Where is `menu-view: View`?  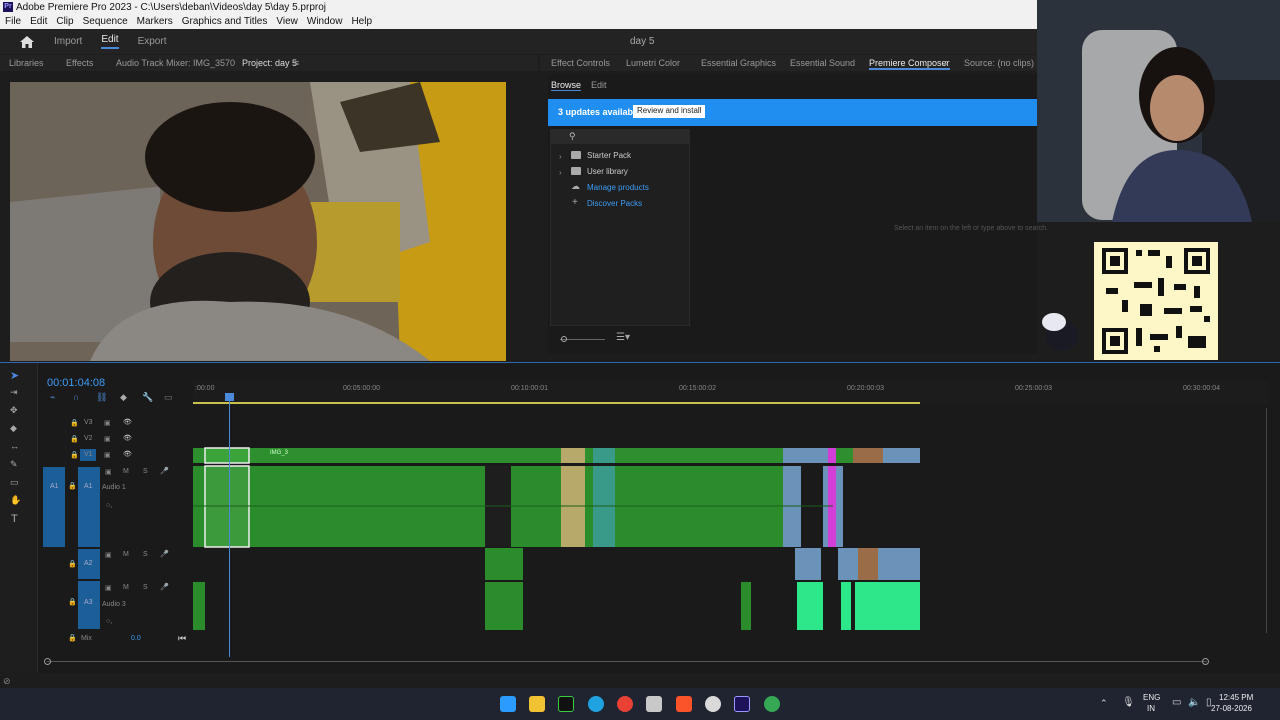 menu-view: View is located at coordinates (287, 22).